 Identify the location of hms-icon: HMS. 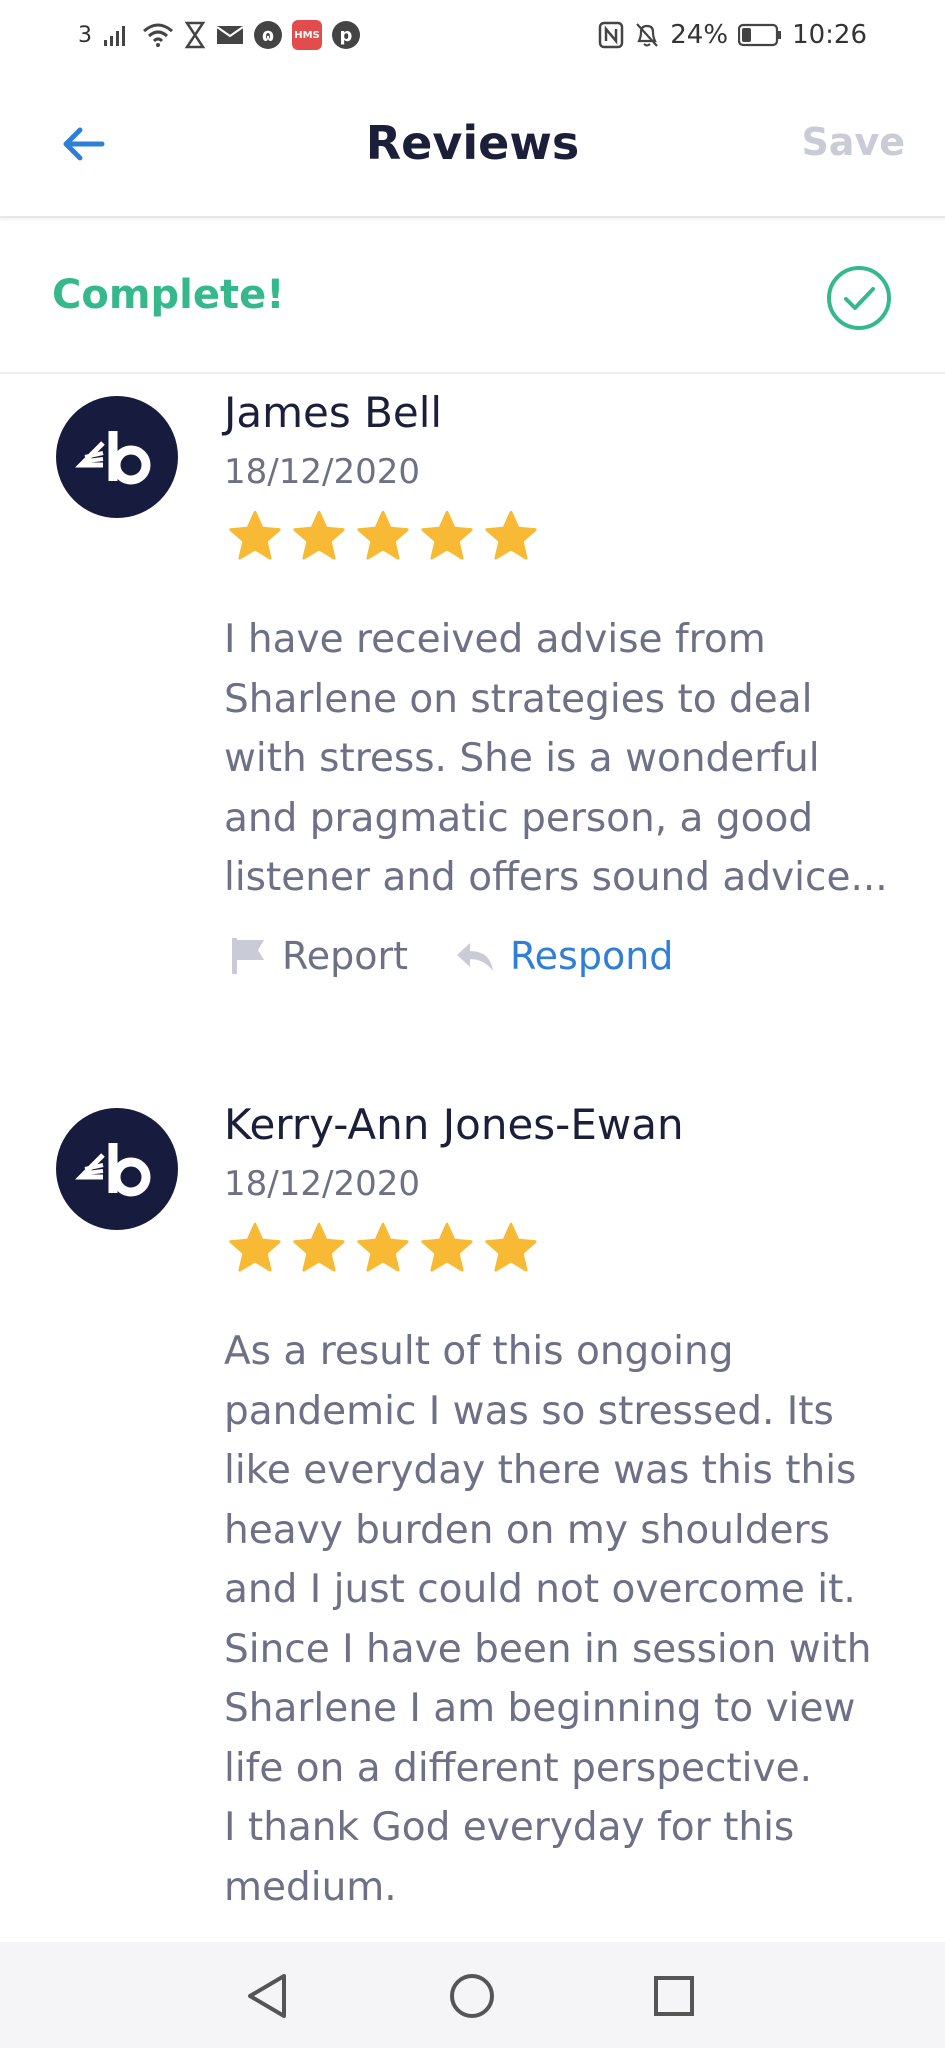
(307, 35).